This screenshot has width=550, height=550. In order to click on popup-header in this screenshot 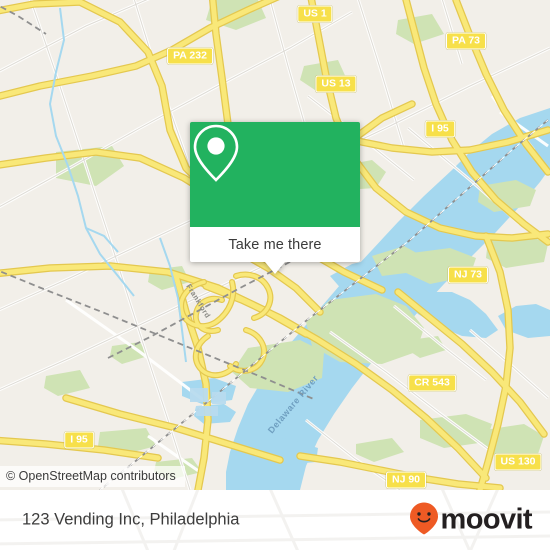, I will do `click(275, 174)`.